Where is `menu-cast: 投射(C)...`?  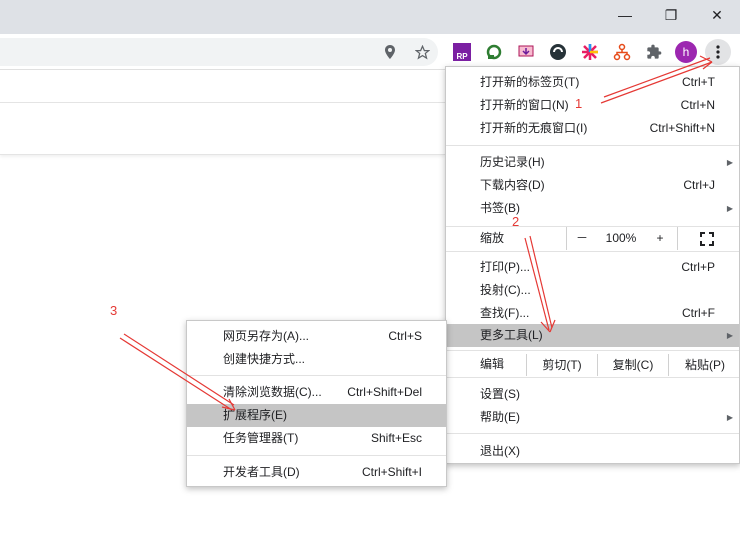
menu-cast: 投射(C)... is located at coordinates (592, 290).